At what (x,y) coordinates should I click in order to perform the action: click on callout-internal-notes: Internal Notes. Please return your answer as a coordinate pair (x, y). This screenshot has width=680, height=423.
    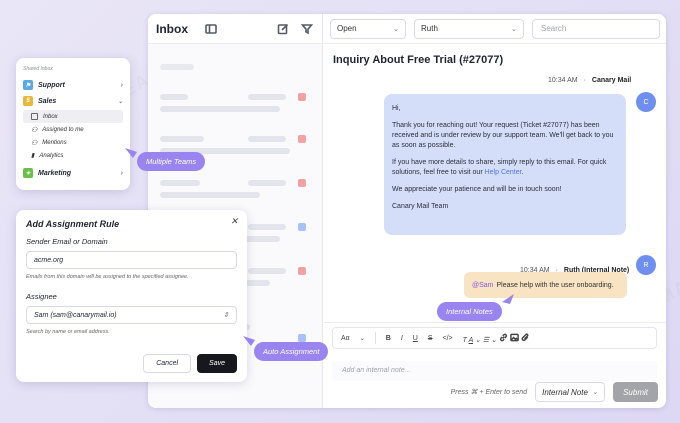
    Looking at the image, I should click on (469, 311).